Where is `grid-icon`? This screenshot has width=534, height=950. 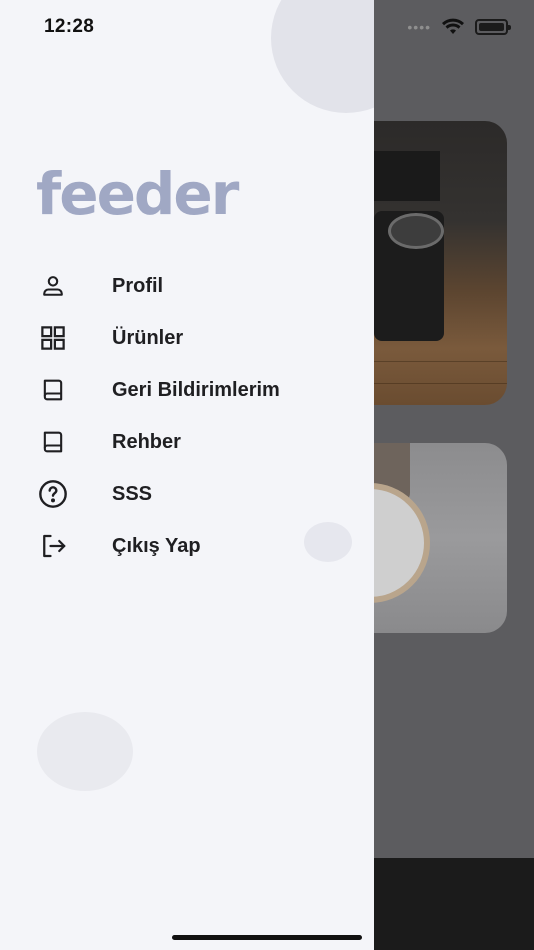
grid-icon is located at coordinates (53, 338).